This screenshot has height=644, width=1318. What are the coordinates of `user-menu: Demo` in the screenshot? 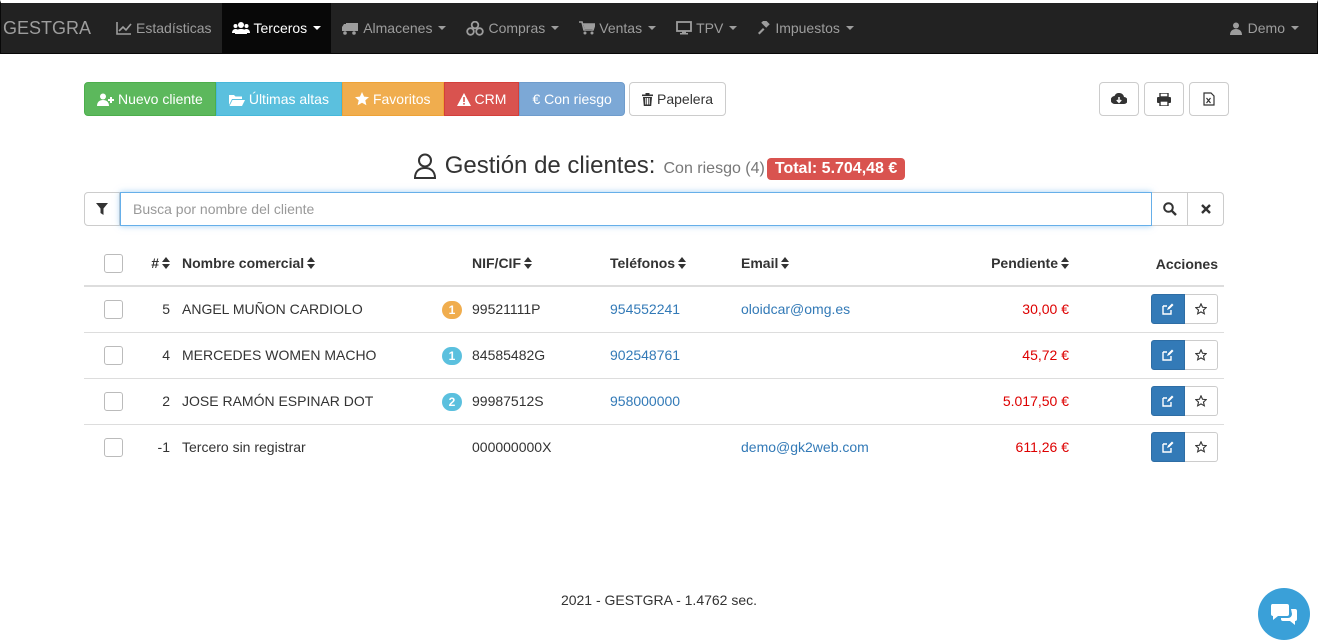 It's located at (1264, 28).